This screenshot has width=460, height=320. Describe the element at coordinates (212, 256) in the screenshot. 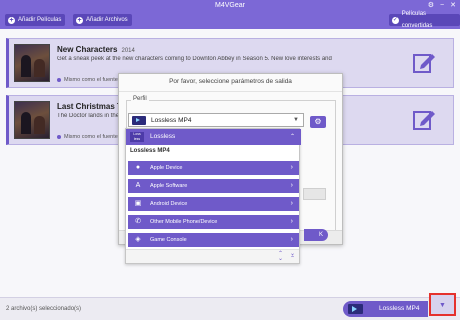

I see `dropdown-footer: ⌃ ⌄ ⌄ ⌃` at that location.